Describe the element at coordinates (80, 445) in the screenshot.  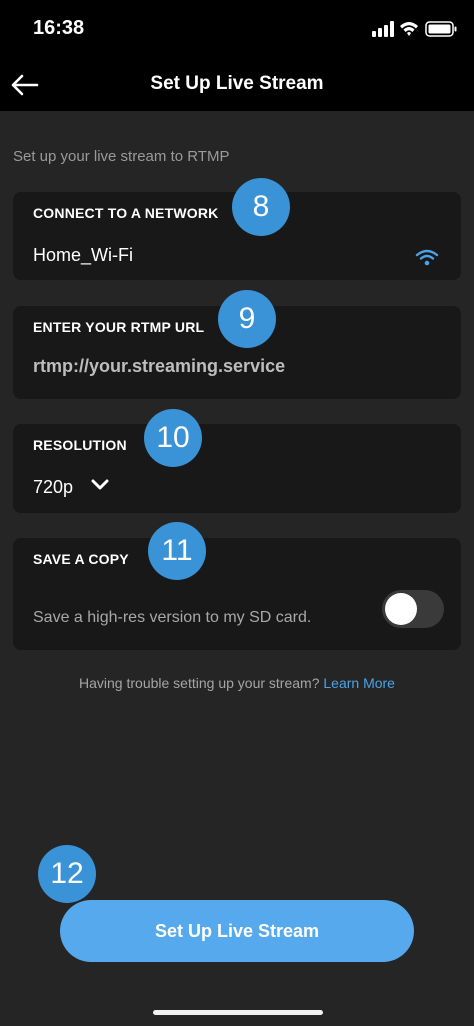
I see `resolution-title: RESOLUTION` at that location.